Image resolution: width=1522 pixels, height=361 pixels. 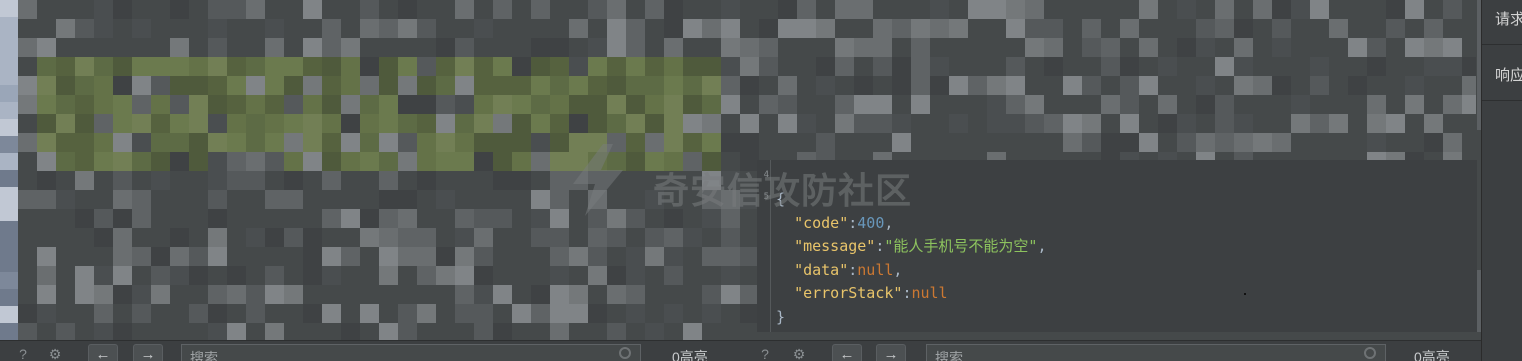 What do you see at coordinates (1502, 78) in the screenshot?
I see `tab-response: 响应` at bounding box center [1502, 78].